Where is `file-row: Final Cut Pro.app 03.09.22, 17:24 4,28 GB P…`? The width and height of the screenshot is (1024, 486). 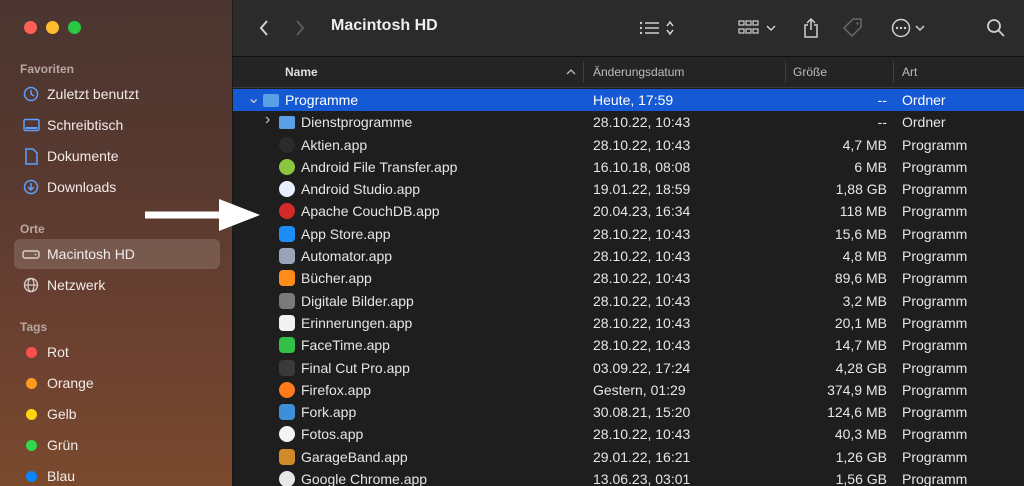
file-row: Final Cut Pro.app 03.09.22, 17:24 4,28 GB P… is located at coordinates (628, 368).